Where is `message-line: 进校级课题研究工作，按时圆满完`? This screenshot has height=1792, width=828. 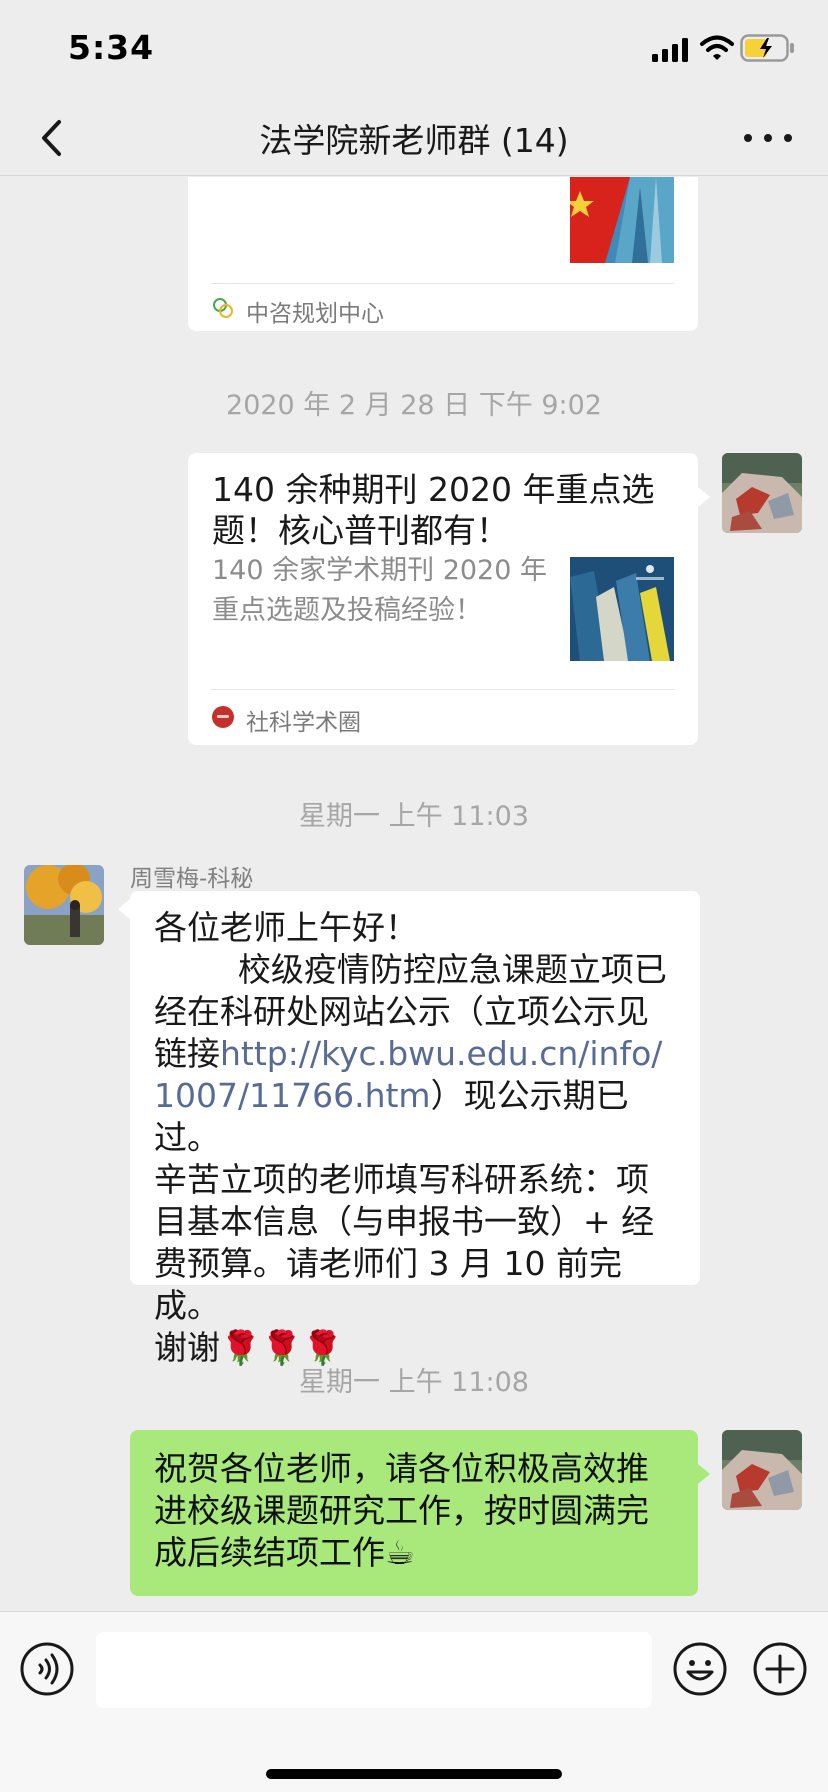
message-line: 进校级课题研究工作，按时圆满完 is located at coordinates (401, 1510).